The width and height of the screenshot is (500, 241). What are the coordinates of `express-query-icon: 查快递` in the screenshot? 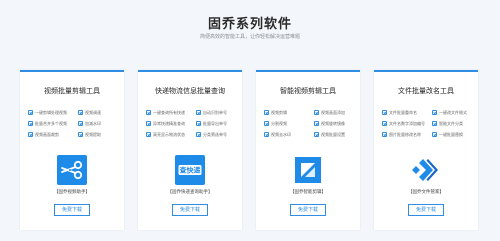 It's located at (190, 170).